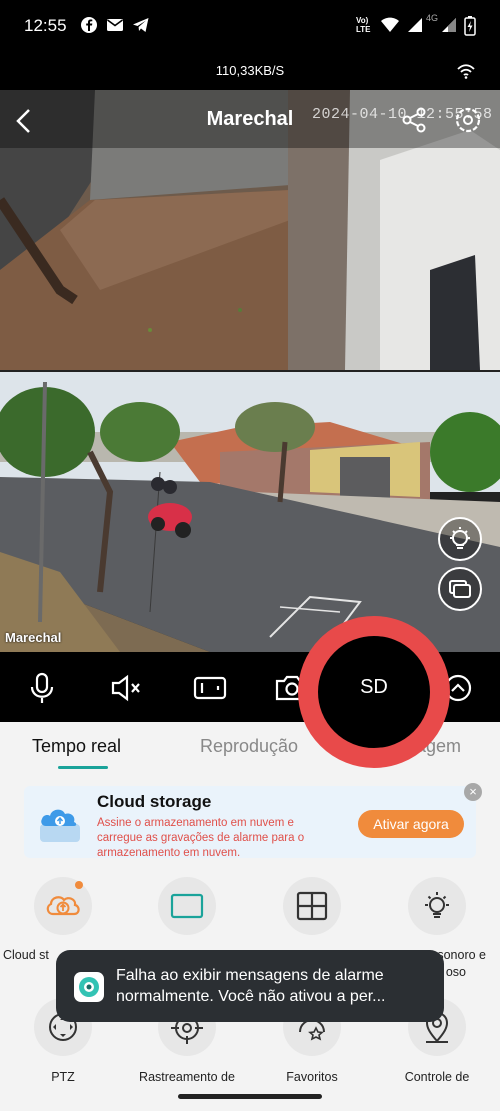 Image resolution: width=500 pixels, height=1111 pixels. Describe the element at coordinates (415, 25) in the screenshot. I see `signal-icon` at that location.